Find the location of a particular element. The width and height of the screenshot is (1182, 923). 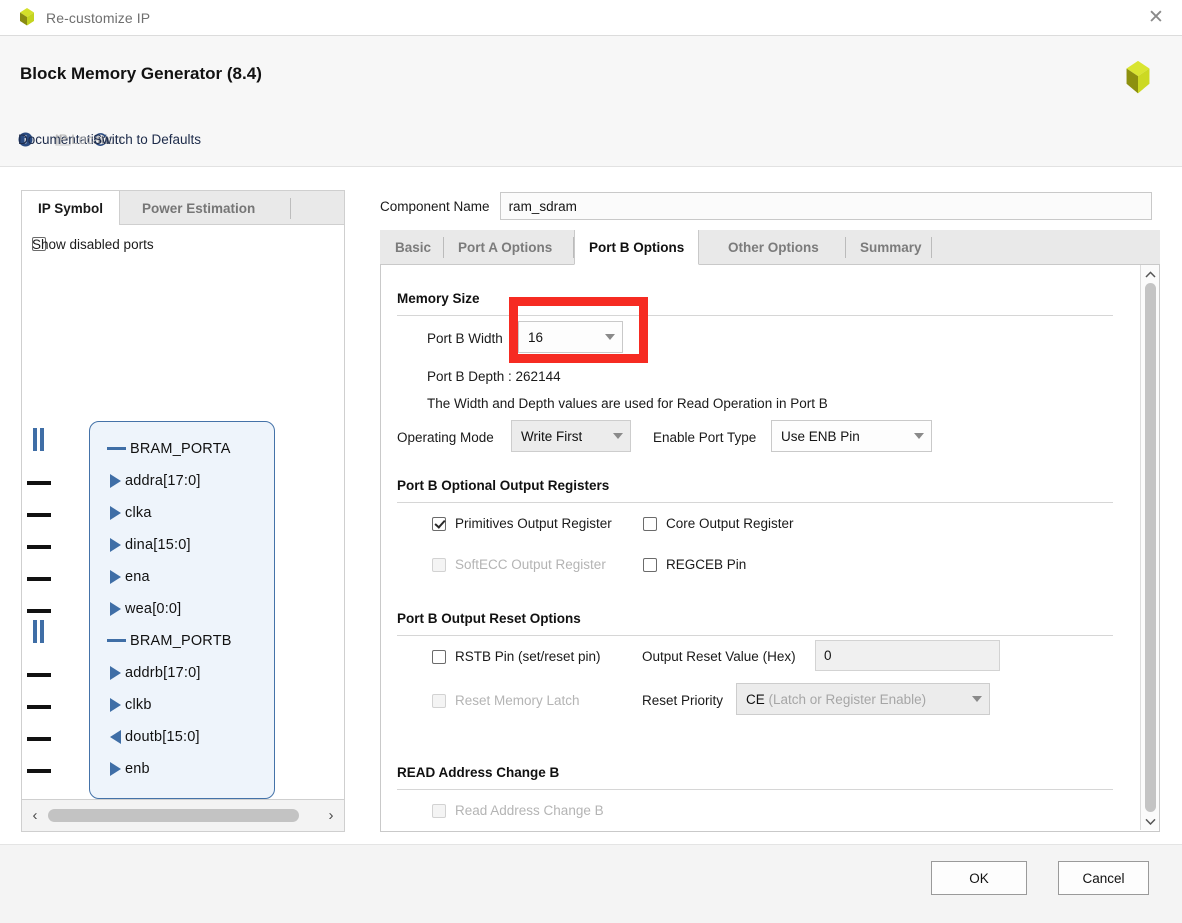

primitives-output-register-checkbox is located at coordinates (439, 523).